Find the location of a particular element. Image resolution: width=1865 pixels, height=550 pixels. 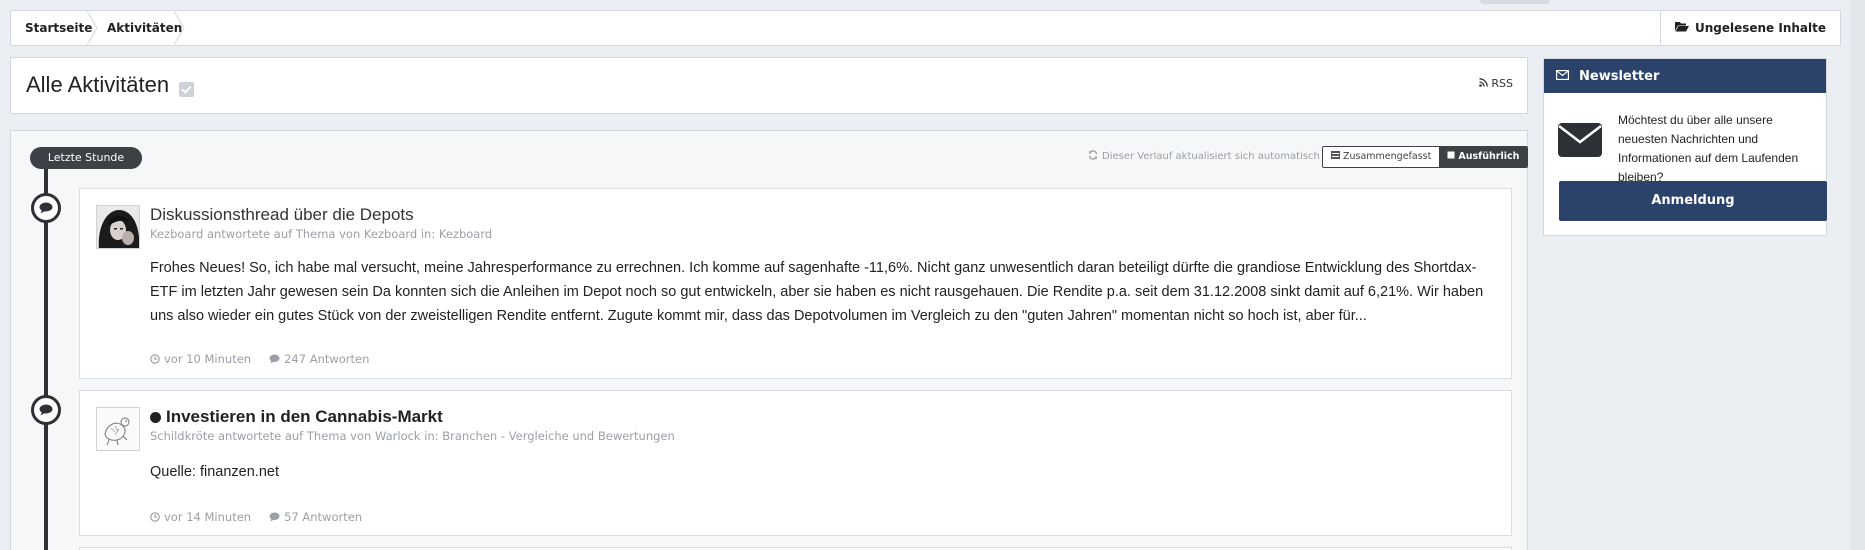

item-title-link: Investieren in den Cannabis-Markt is located at coordinates (296, 417).